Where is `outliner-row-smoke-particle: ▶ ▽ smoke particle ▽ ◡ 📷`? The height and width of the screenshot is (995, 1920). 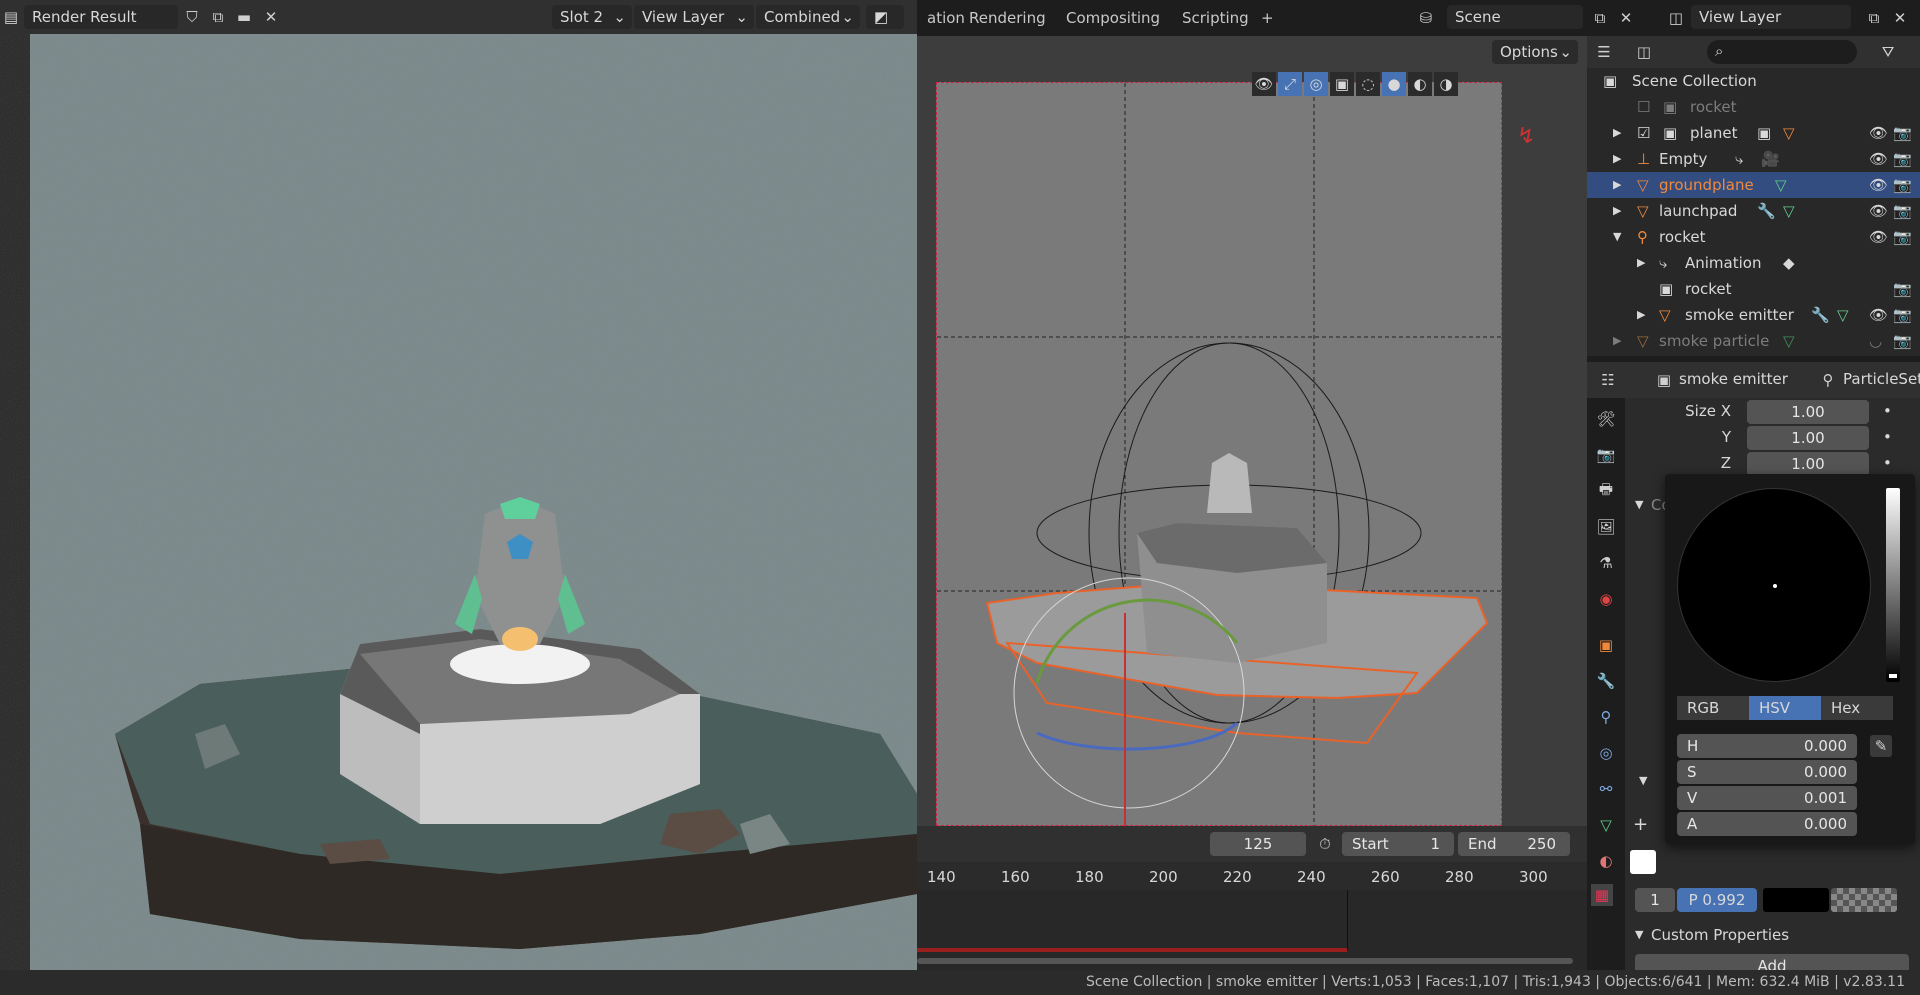 outliner-row-smoke-particle: ▶ ▽ smoke particle ▽ ◡ 📷 is located at coordinates (1753, 341).